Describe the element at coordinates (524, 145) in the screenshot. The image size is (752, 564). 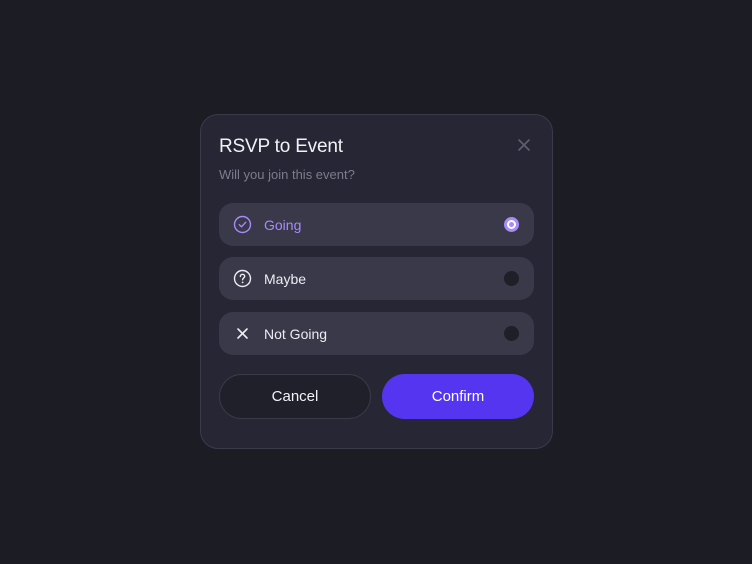
I see `close-icon` at that location.